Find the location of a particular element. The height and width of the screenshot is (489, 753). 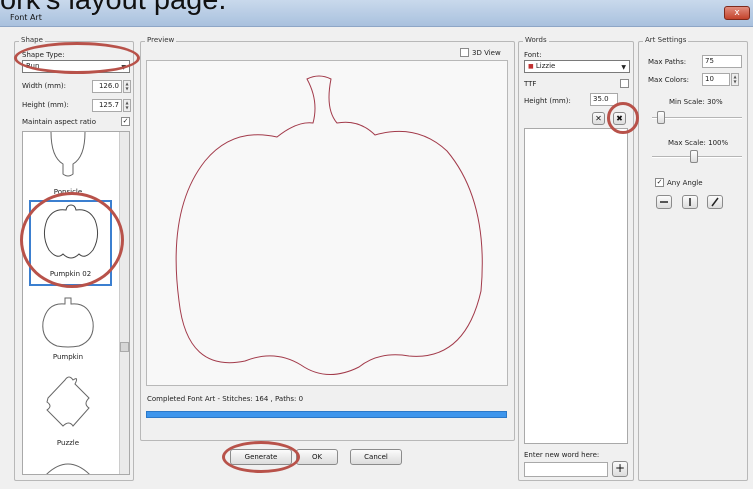

progress-bar is located at coordinates (326, 414).